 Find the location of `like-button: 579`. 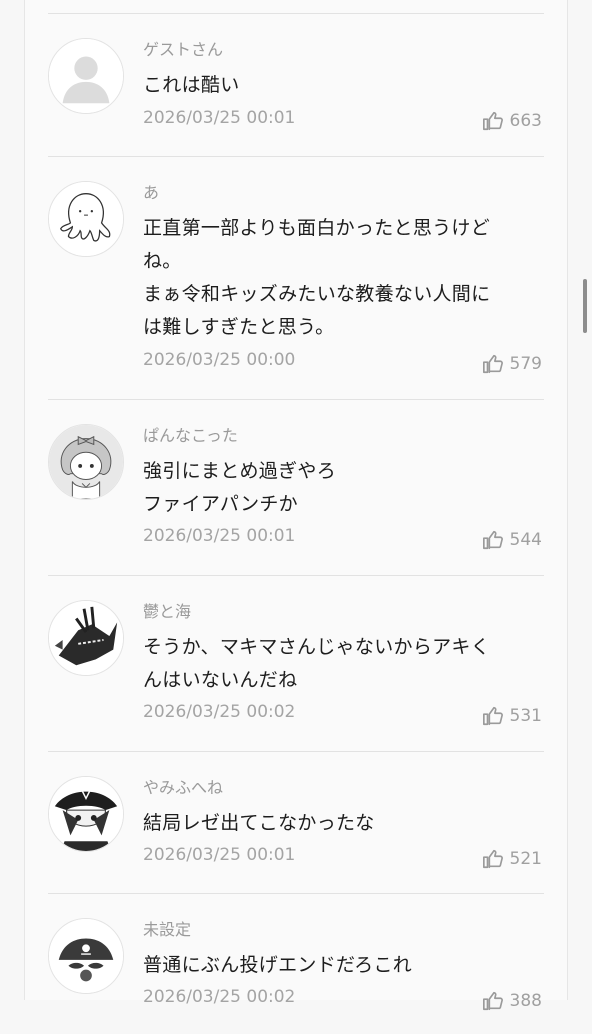

like-button: 579 is located at coordinates (512, 364).